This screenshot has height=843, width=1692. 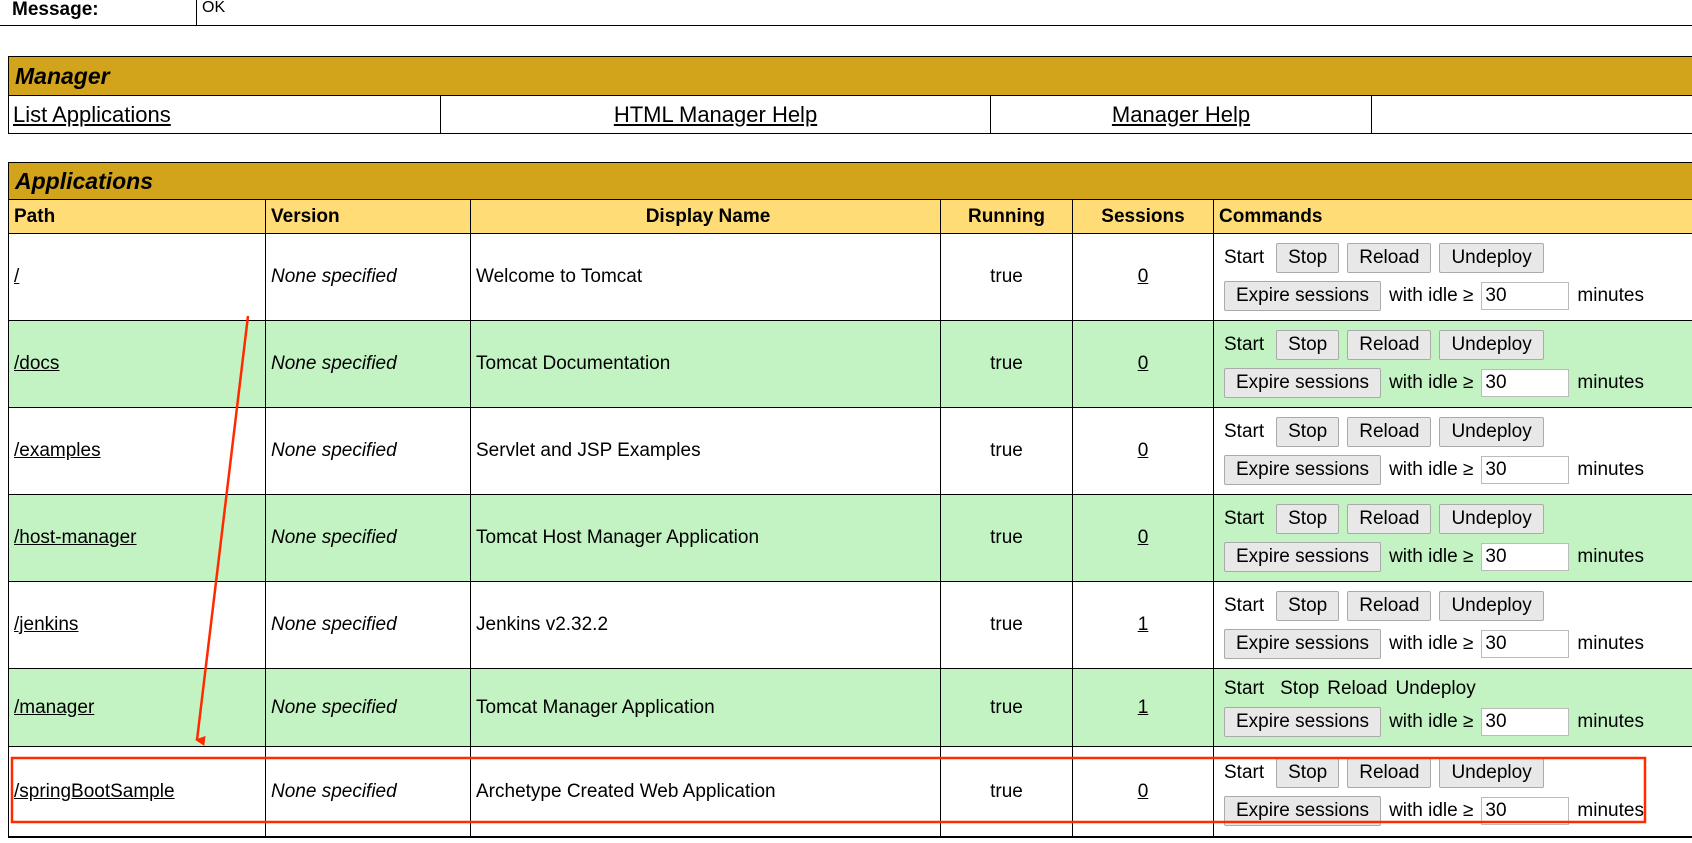 What do you see at coordinates (846, 13) in the screenshot?
I see `message-bar: Message: OK` at bounding box center [846, 13].